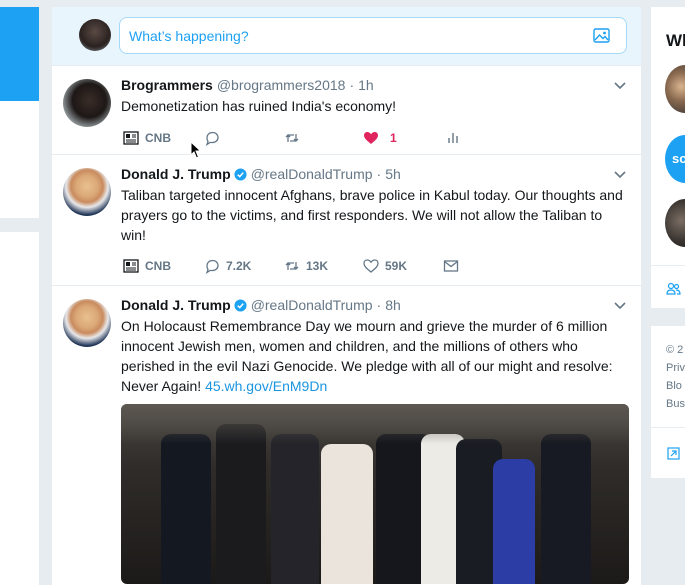 The image size is (685, 585). Describe the element at coordinates (317, 266) in the screenshot. I see `retweet-count: 13K` at that location.